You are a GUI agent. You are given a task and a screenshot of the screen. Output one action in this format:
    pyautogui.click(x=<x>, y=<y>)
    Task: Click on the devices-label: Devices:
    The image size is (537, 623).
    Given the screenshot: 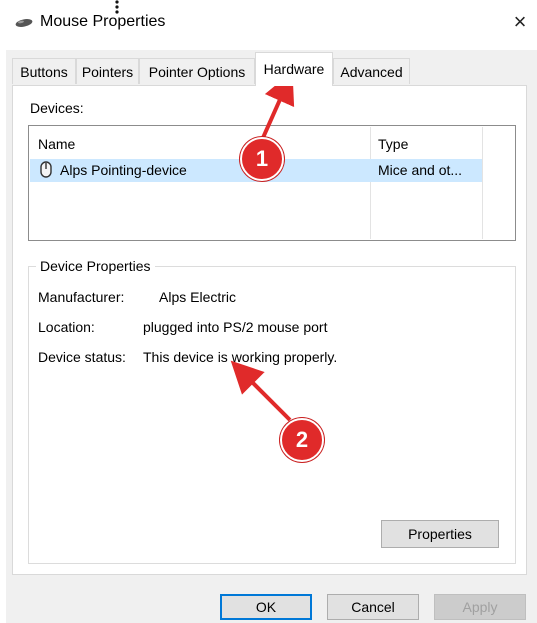 What is the action you would take?
    pyautogui.click(x=57, y=108)
    